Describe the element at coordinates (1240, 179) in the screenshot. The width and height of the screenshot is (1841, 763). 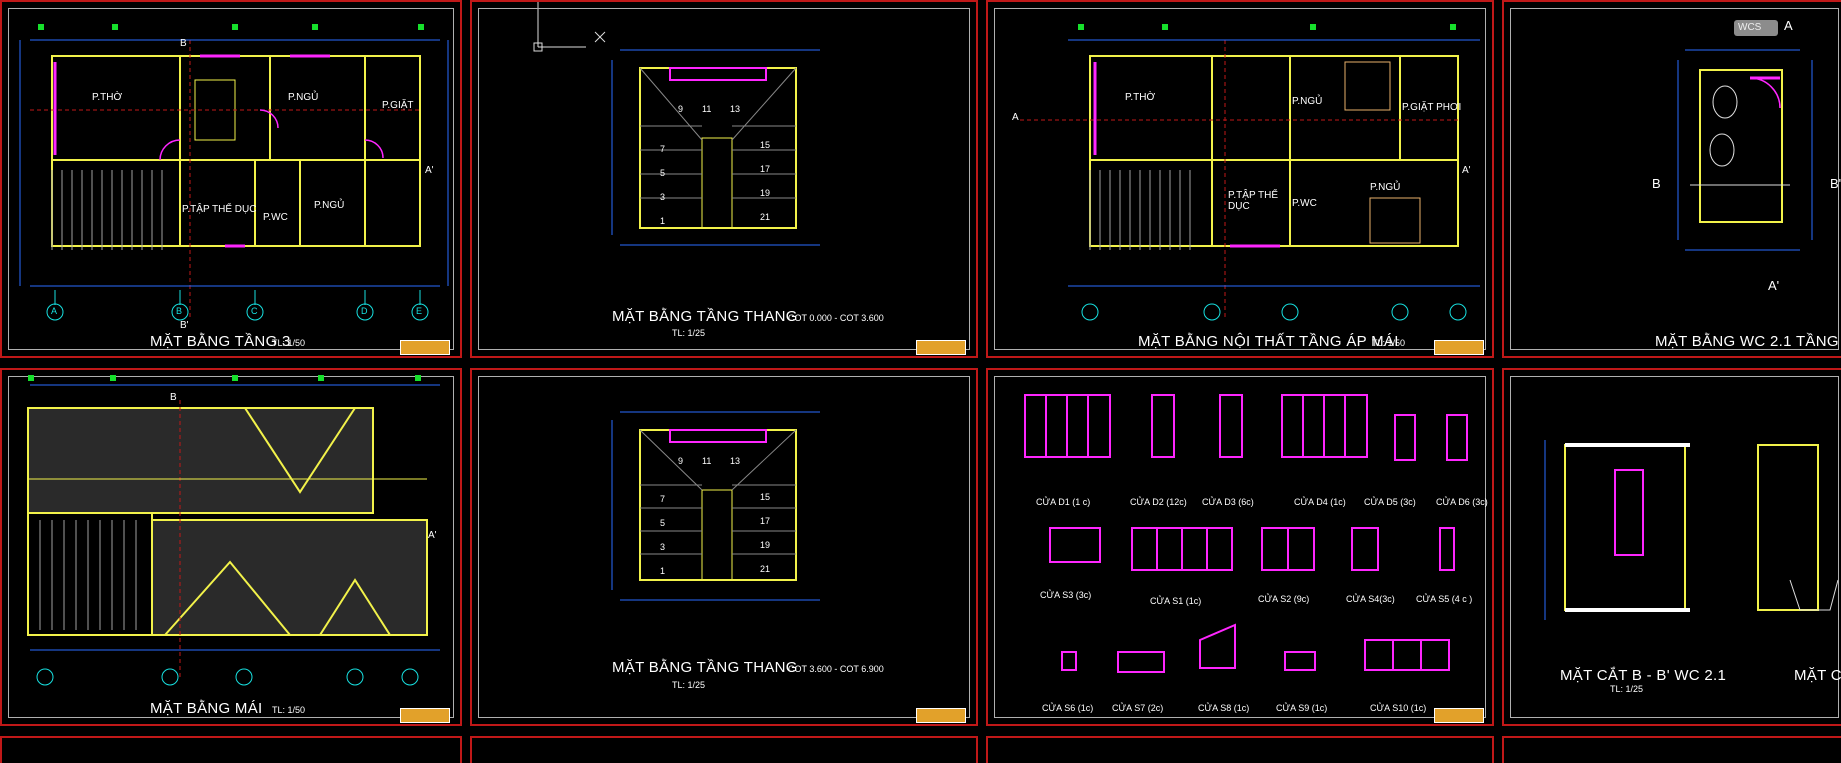
I see `sheet-attic` at that location.